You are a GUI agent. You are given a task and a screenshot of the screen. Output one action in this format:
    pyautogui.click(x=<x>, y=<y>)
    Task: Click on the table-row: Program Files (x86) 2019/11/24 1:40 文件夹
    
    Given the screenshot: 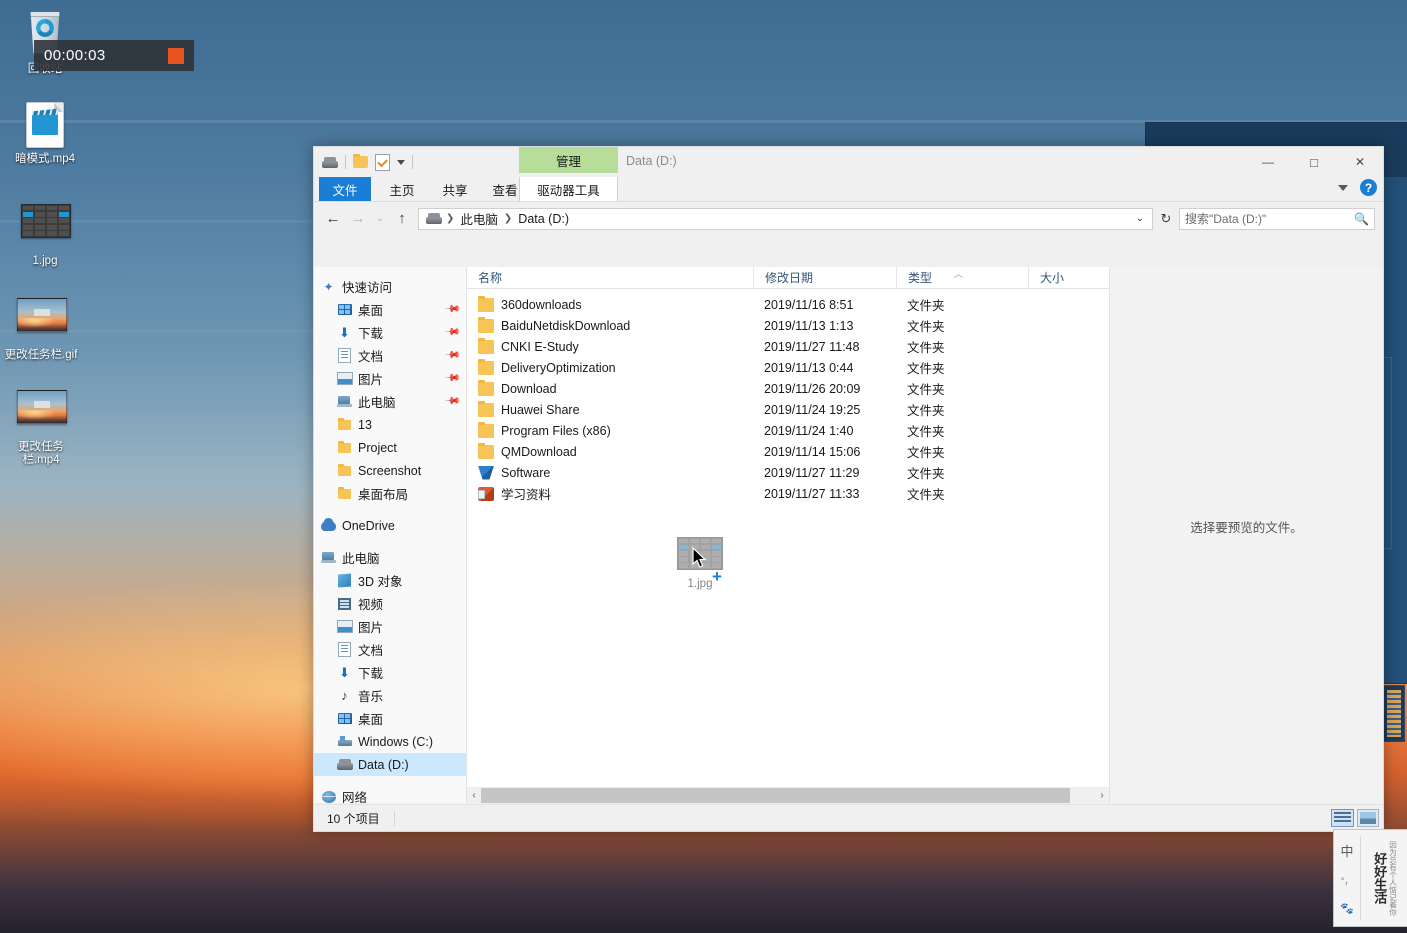 What is the action you would take?
    pyautogui.click(x=788, y=430)
    